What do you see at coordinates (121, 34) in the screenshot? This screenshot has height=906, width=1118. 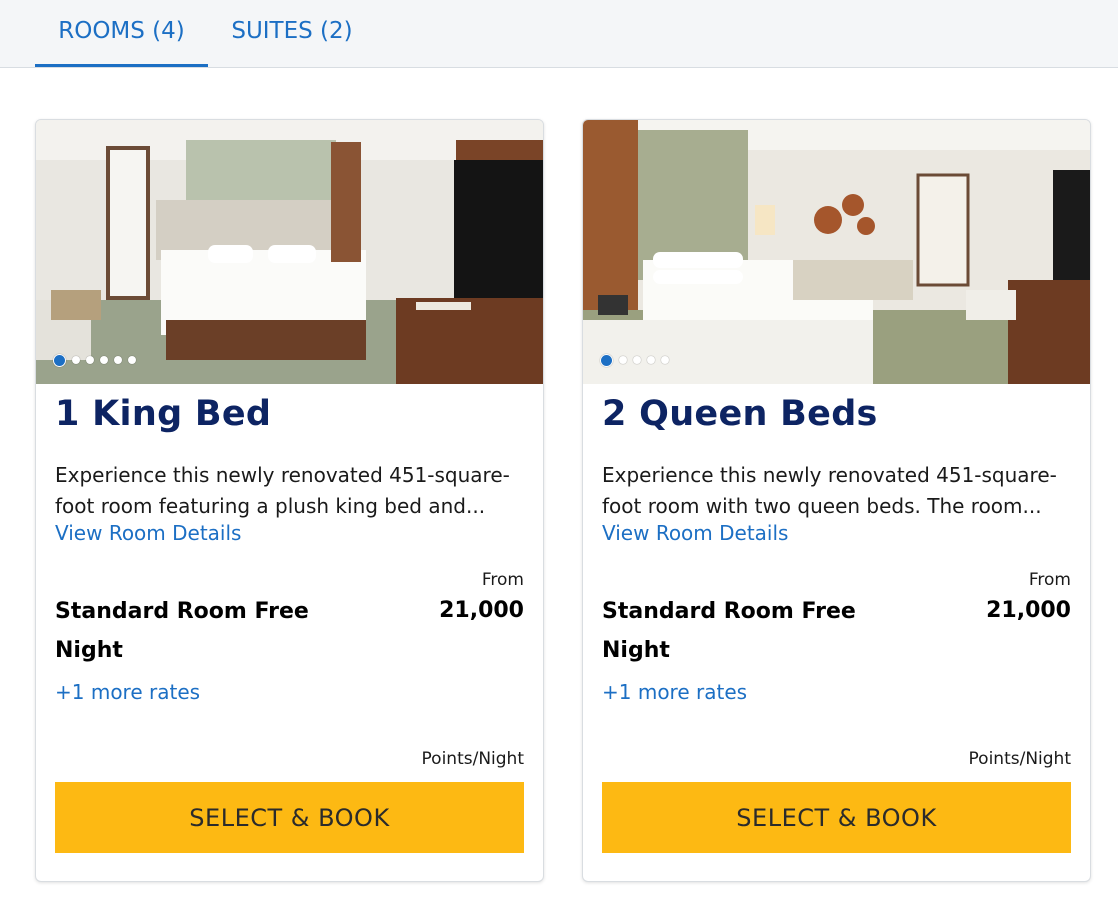 I see `tab-rooms: ROOMS (4)` at bounding box center [121, 34].